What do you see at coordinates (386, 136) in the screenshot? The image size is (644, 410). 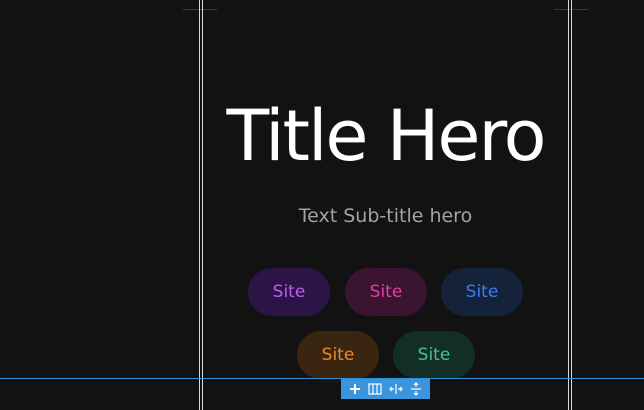 I see `hero-title: Title Hero` at bounding box center [386, 136].